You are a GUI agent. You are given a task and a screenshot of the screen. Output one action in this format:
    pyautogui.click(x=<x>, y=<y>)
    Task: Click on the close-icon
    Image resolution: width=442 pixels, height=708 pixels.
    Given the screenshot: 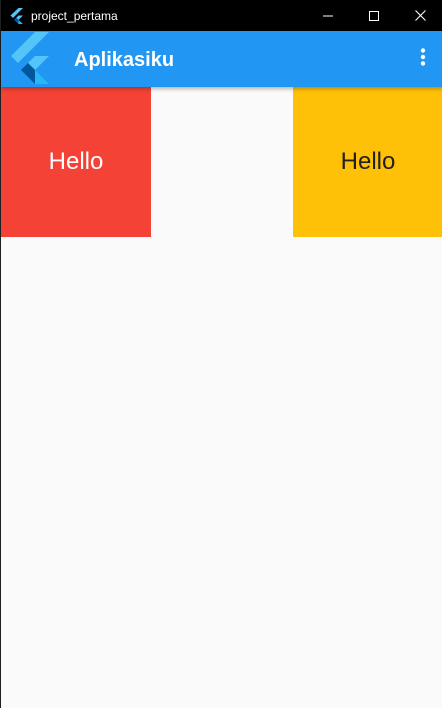 What is the action you would take?
    pyautogui.click(x=420, y=15)
    